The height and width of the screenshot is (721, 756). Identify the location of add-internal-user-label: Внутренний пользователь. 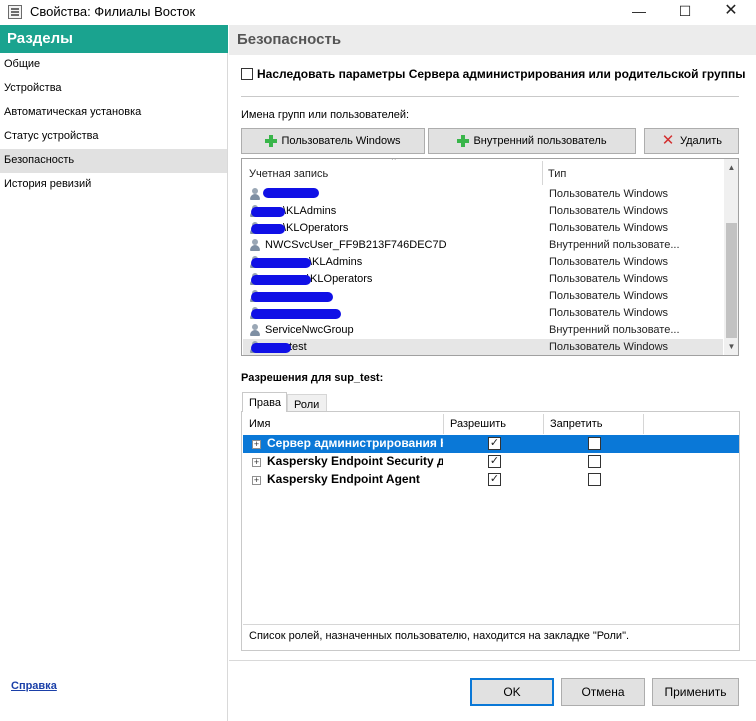
(540, 141).